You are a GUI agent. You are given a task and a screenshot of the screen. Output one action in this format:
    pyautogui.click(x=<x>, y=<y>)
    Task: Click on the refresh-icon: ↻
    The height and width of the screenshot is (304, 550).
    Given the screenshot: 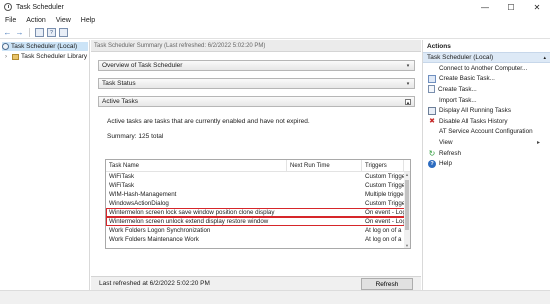 What is the action you would take?
    pyautogui.click(x=432, y=153)
    